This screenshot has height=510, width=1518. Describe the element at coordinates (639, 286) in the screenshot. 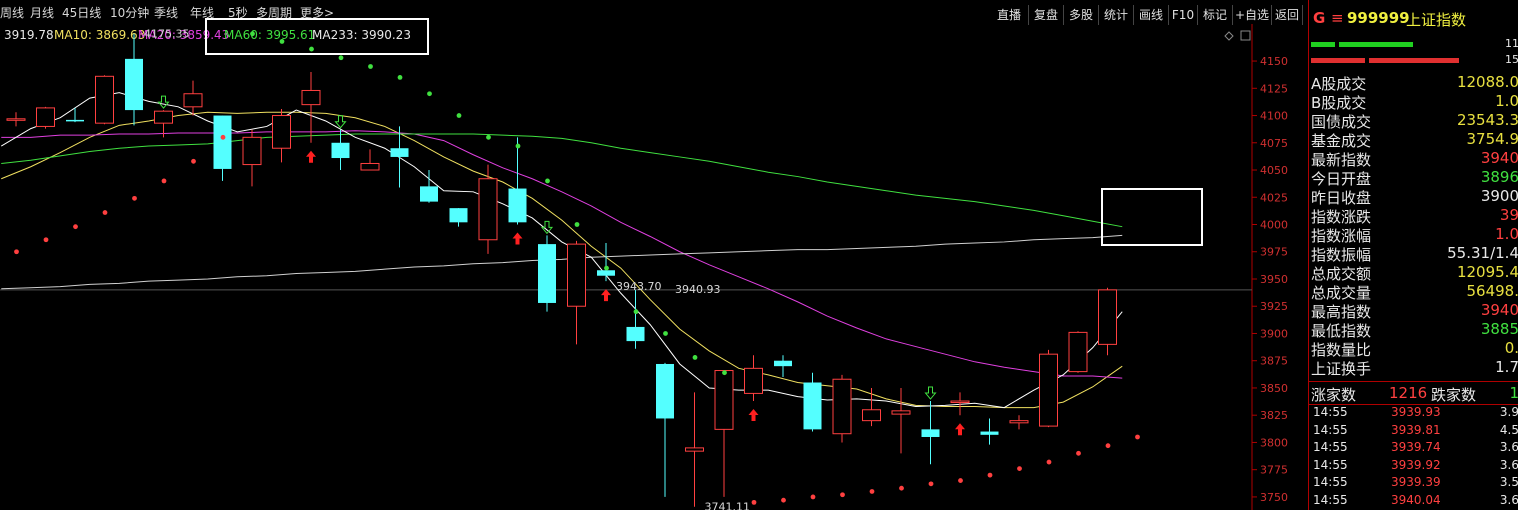

I see `price-annotation: 3943.70` at that location.